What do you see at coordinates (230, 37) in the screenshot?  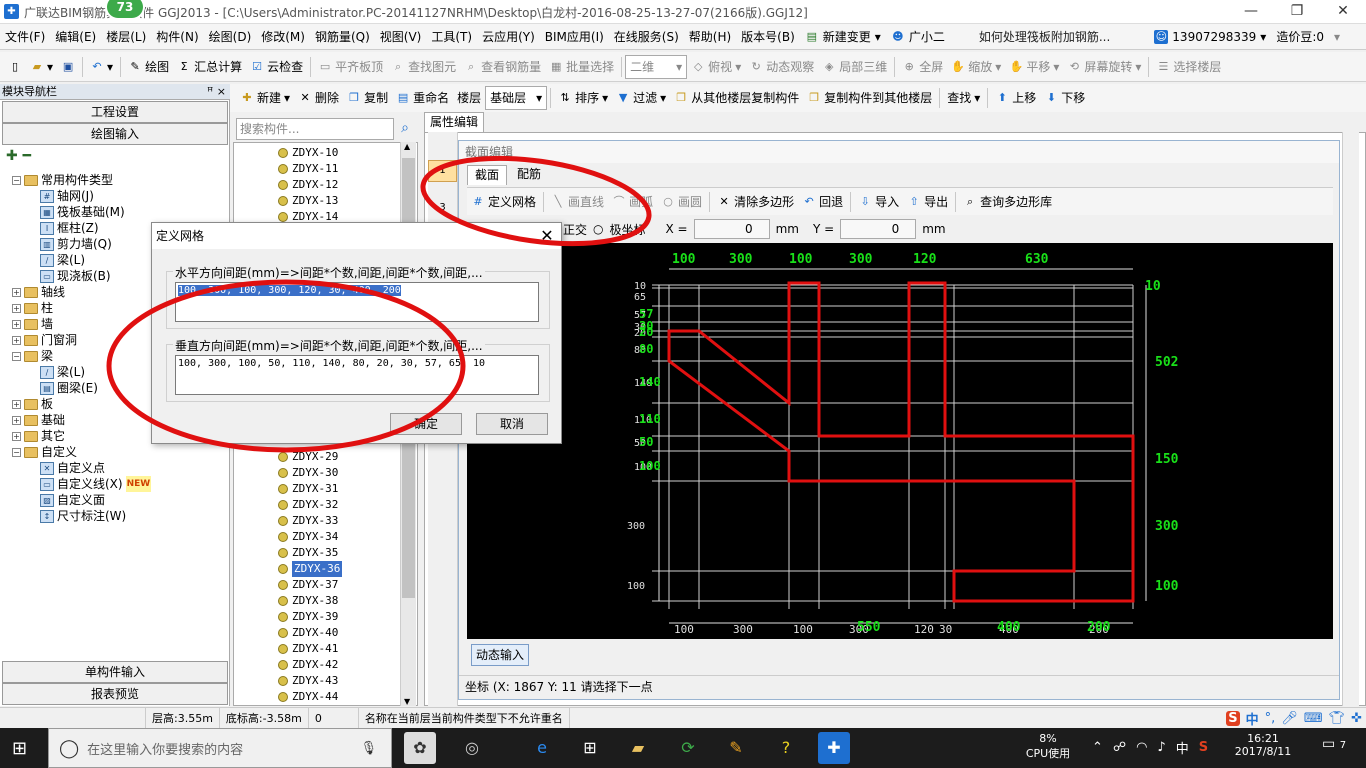 I see `menu-item: 绘图(D)` at bounding box center [230, 37].